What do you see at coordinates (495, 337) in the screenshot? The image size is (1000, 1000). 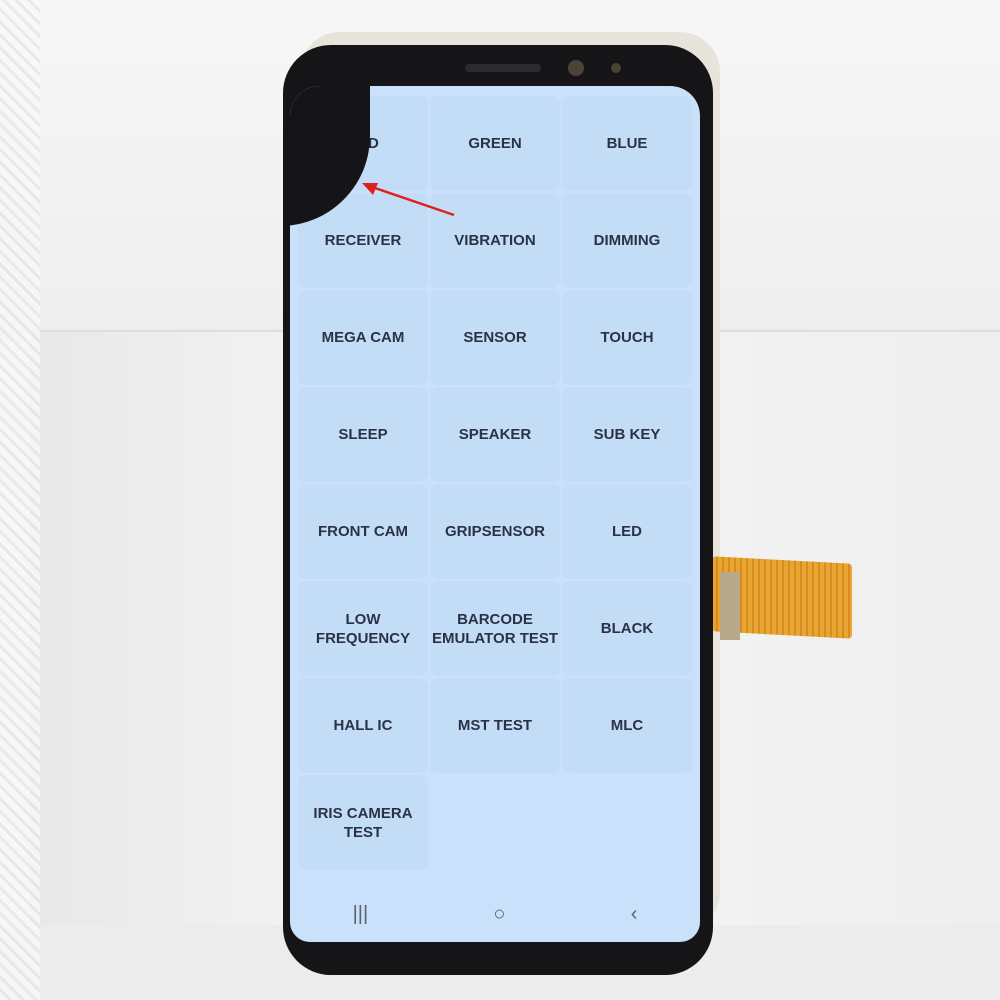 I see `test-button-sensor: SENSOR` at bounding box center [495, 337].